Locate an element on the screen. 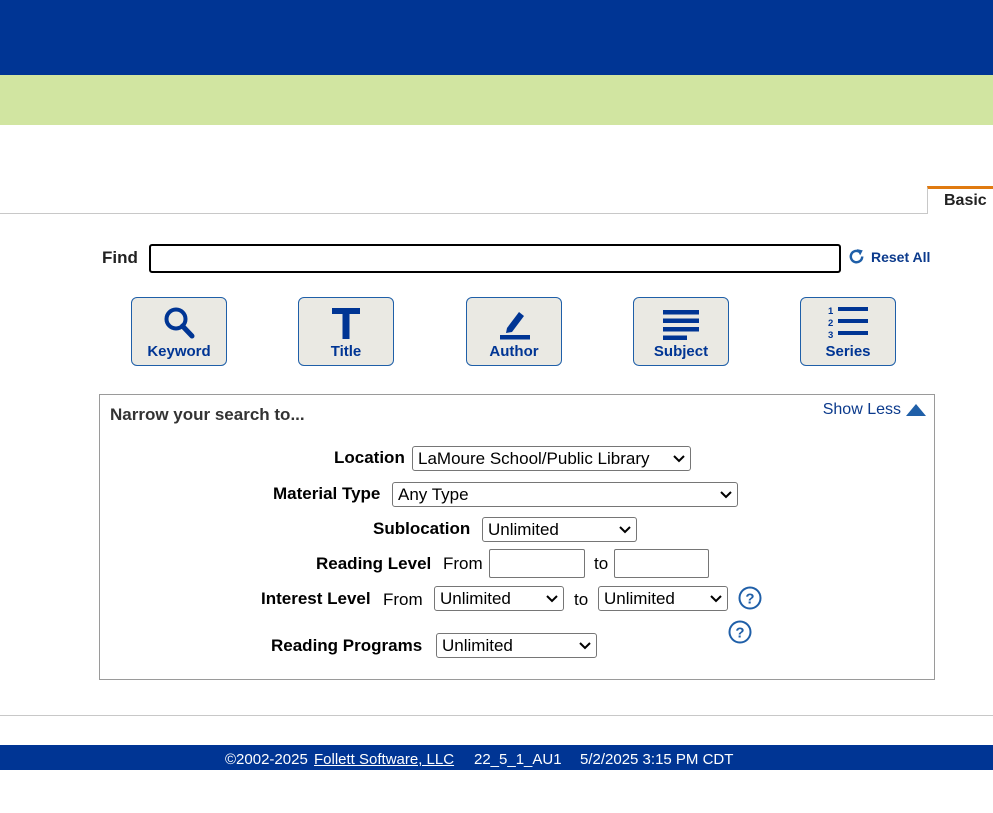 Image resolution: width=993 pixels, height=813 pixels. reading-programs-label: Reading Programs is located at coordinates (347, 645).